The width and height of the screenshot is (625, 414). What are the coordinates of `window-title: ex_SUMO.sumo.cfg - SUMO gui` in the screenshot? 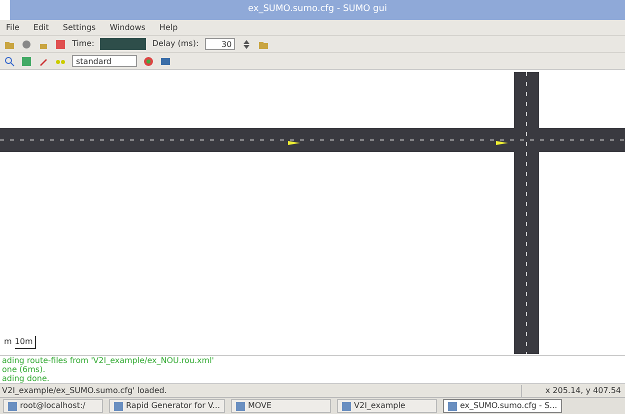 It's located at (317, 9).